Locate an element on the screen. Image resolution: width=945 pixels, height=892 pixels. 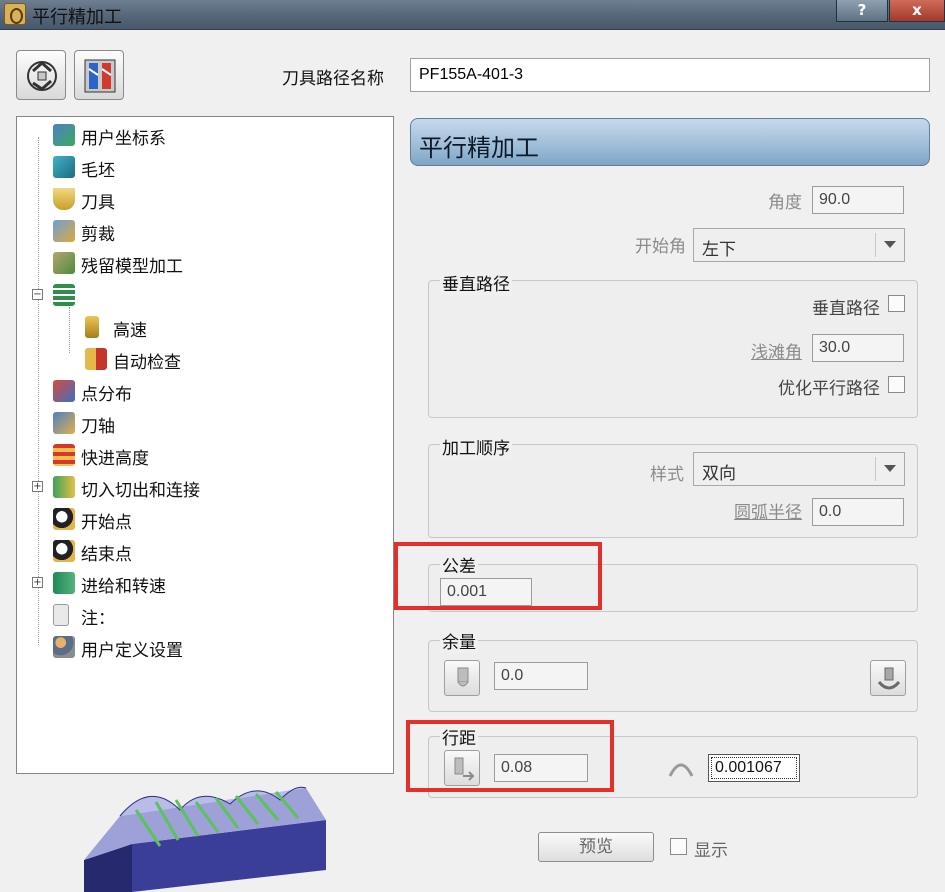
close-button: x is located at coordinates (917, 11).